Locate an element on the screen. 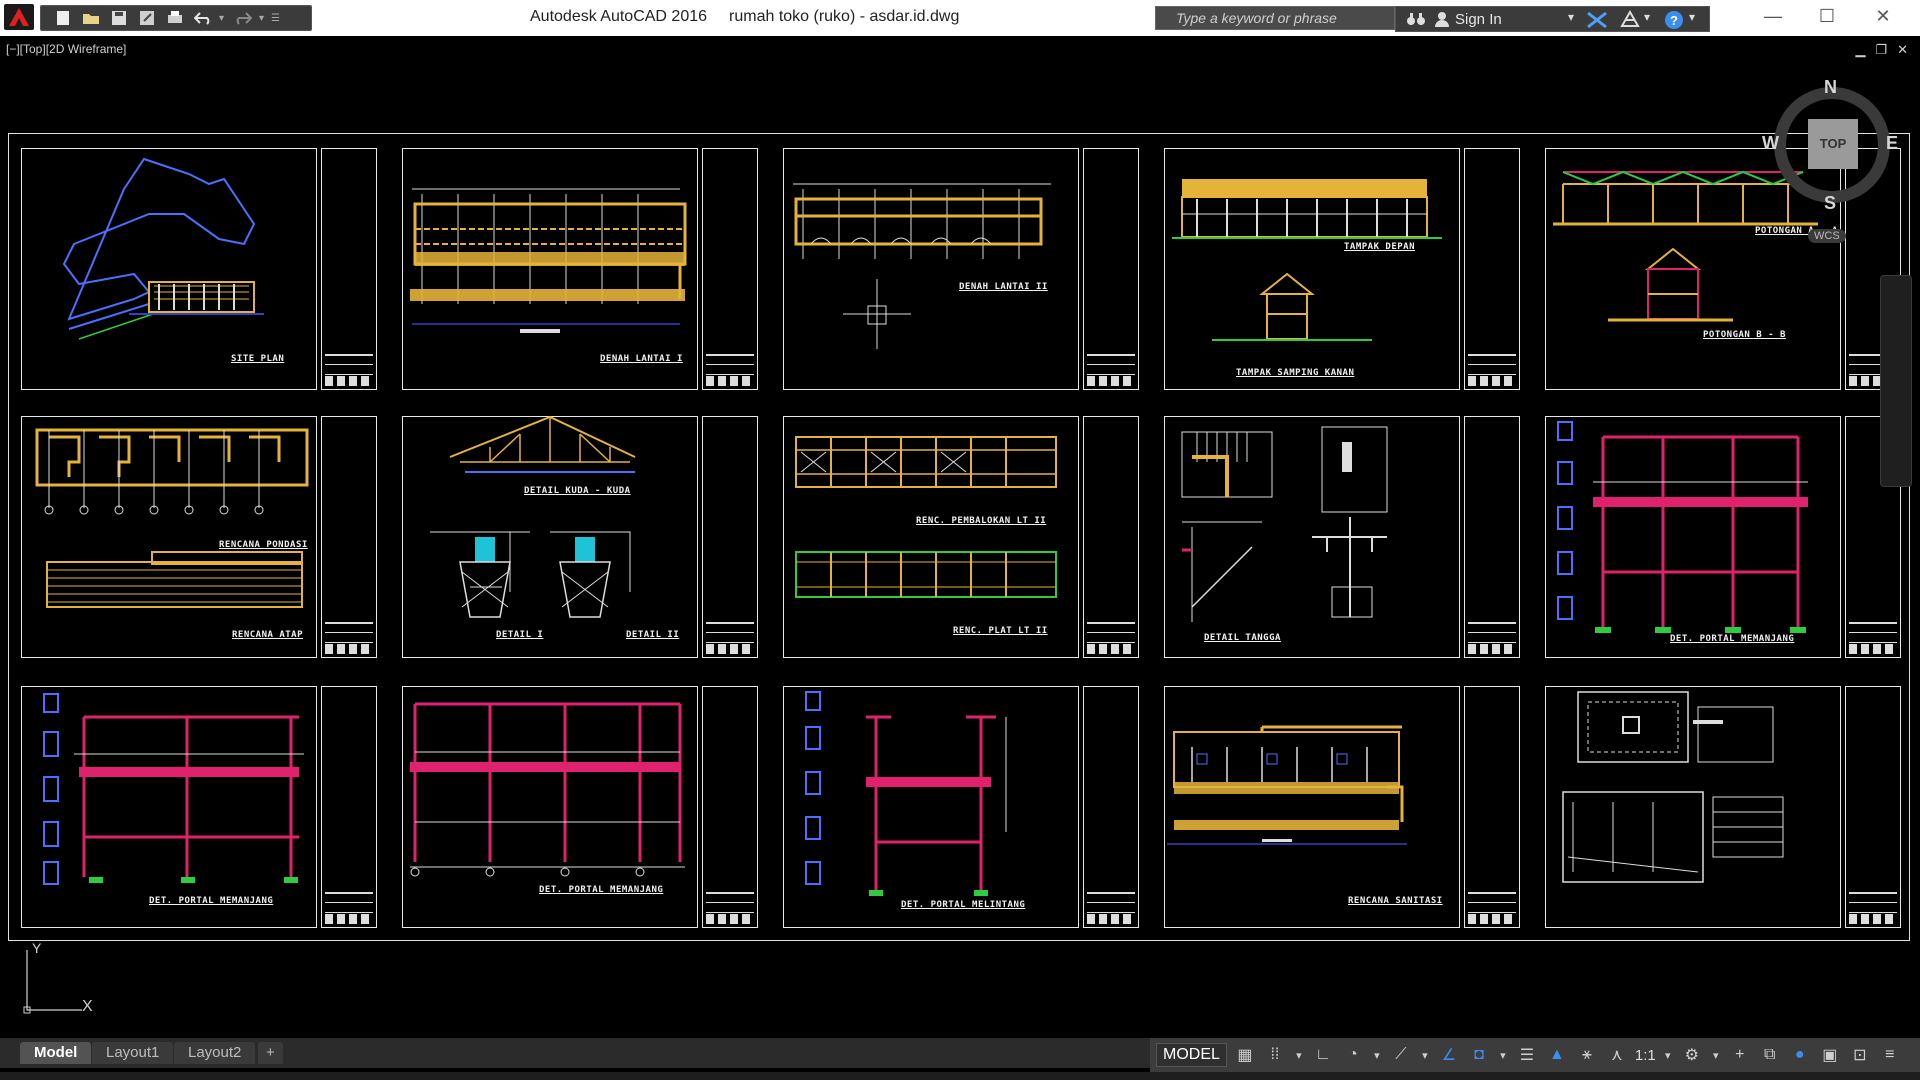 Image resolution: width=1920 pixels, height=1080 pixels. hardware-acceleration-icon: ▣ is located at coordinates (1830, 1055).